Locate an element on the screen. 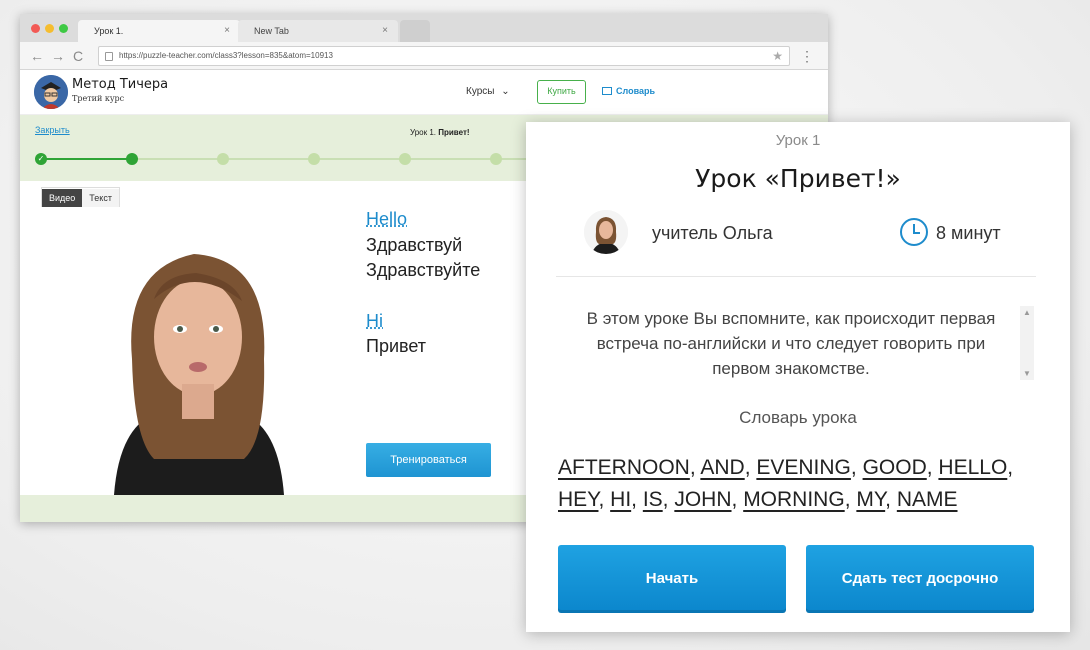  close-lesson-link: Закрыть is located at coordinates (52, 130).